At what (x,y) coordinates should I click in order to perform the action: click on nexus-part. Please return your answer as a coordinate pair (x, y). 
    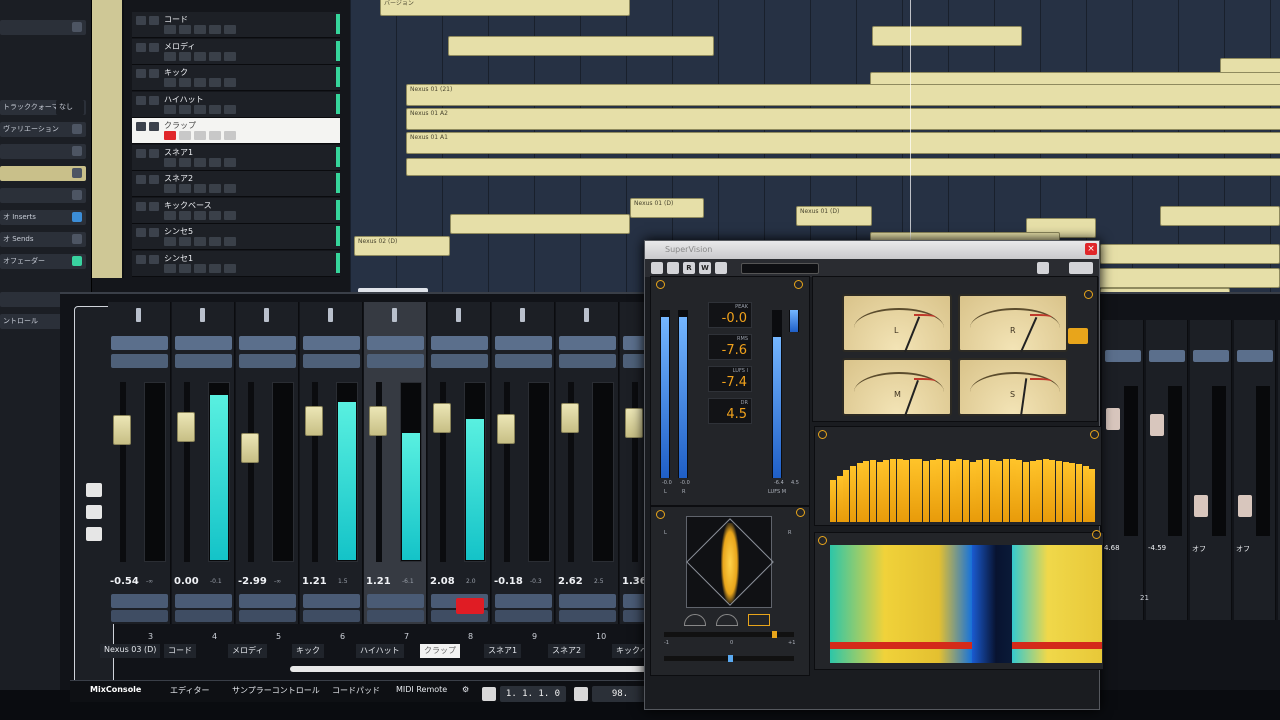
    Looking at the image, I should click on (1220, 216).